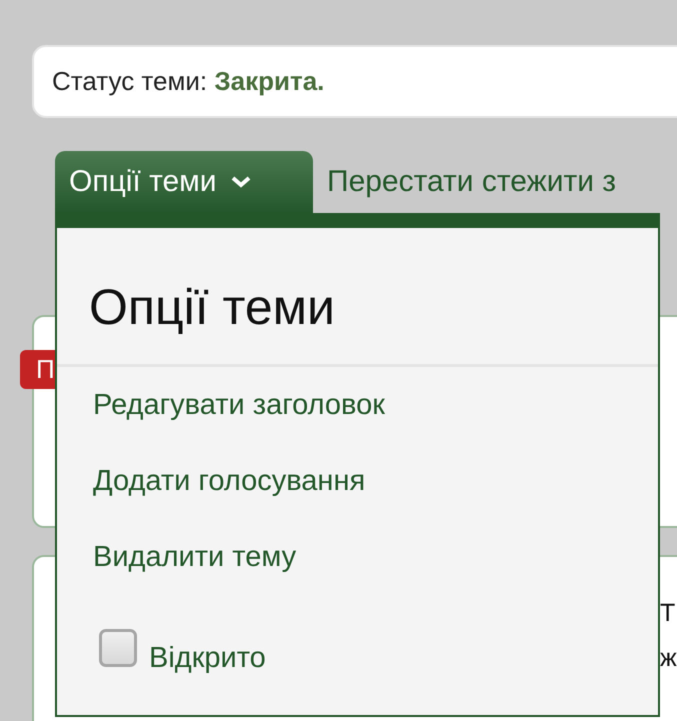 The image size is (677, 721). Describe the element at coordinates (212, 307) in the screenshot. I see `menu-title: Опції теми` at that location.